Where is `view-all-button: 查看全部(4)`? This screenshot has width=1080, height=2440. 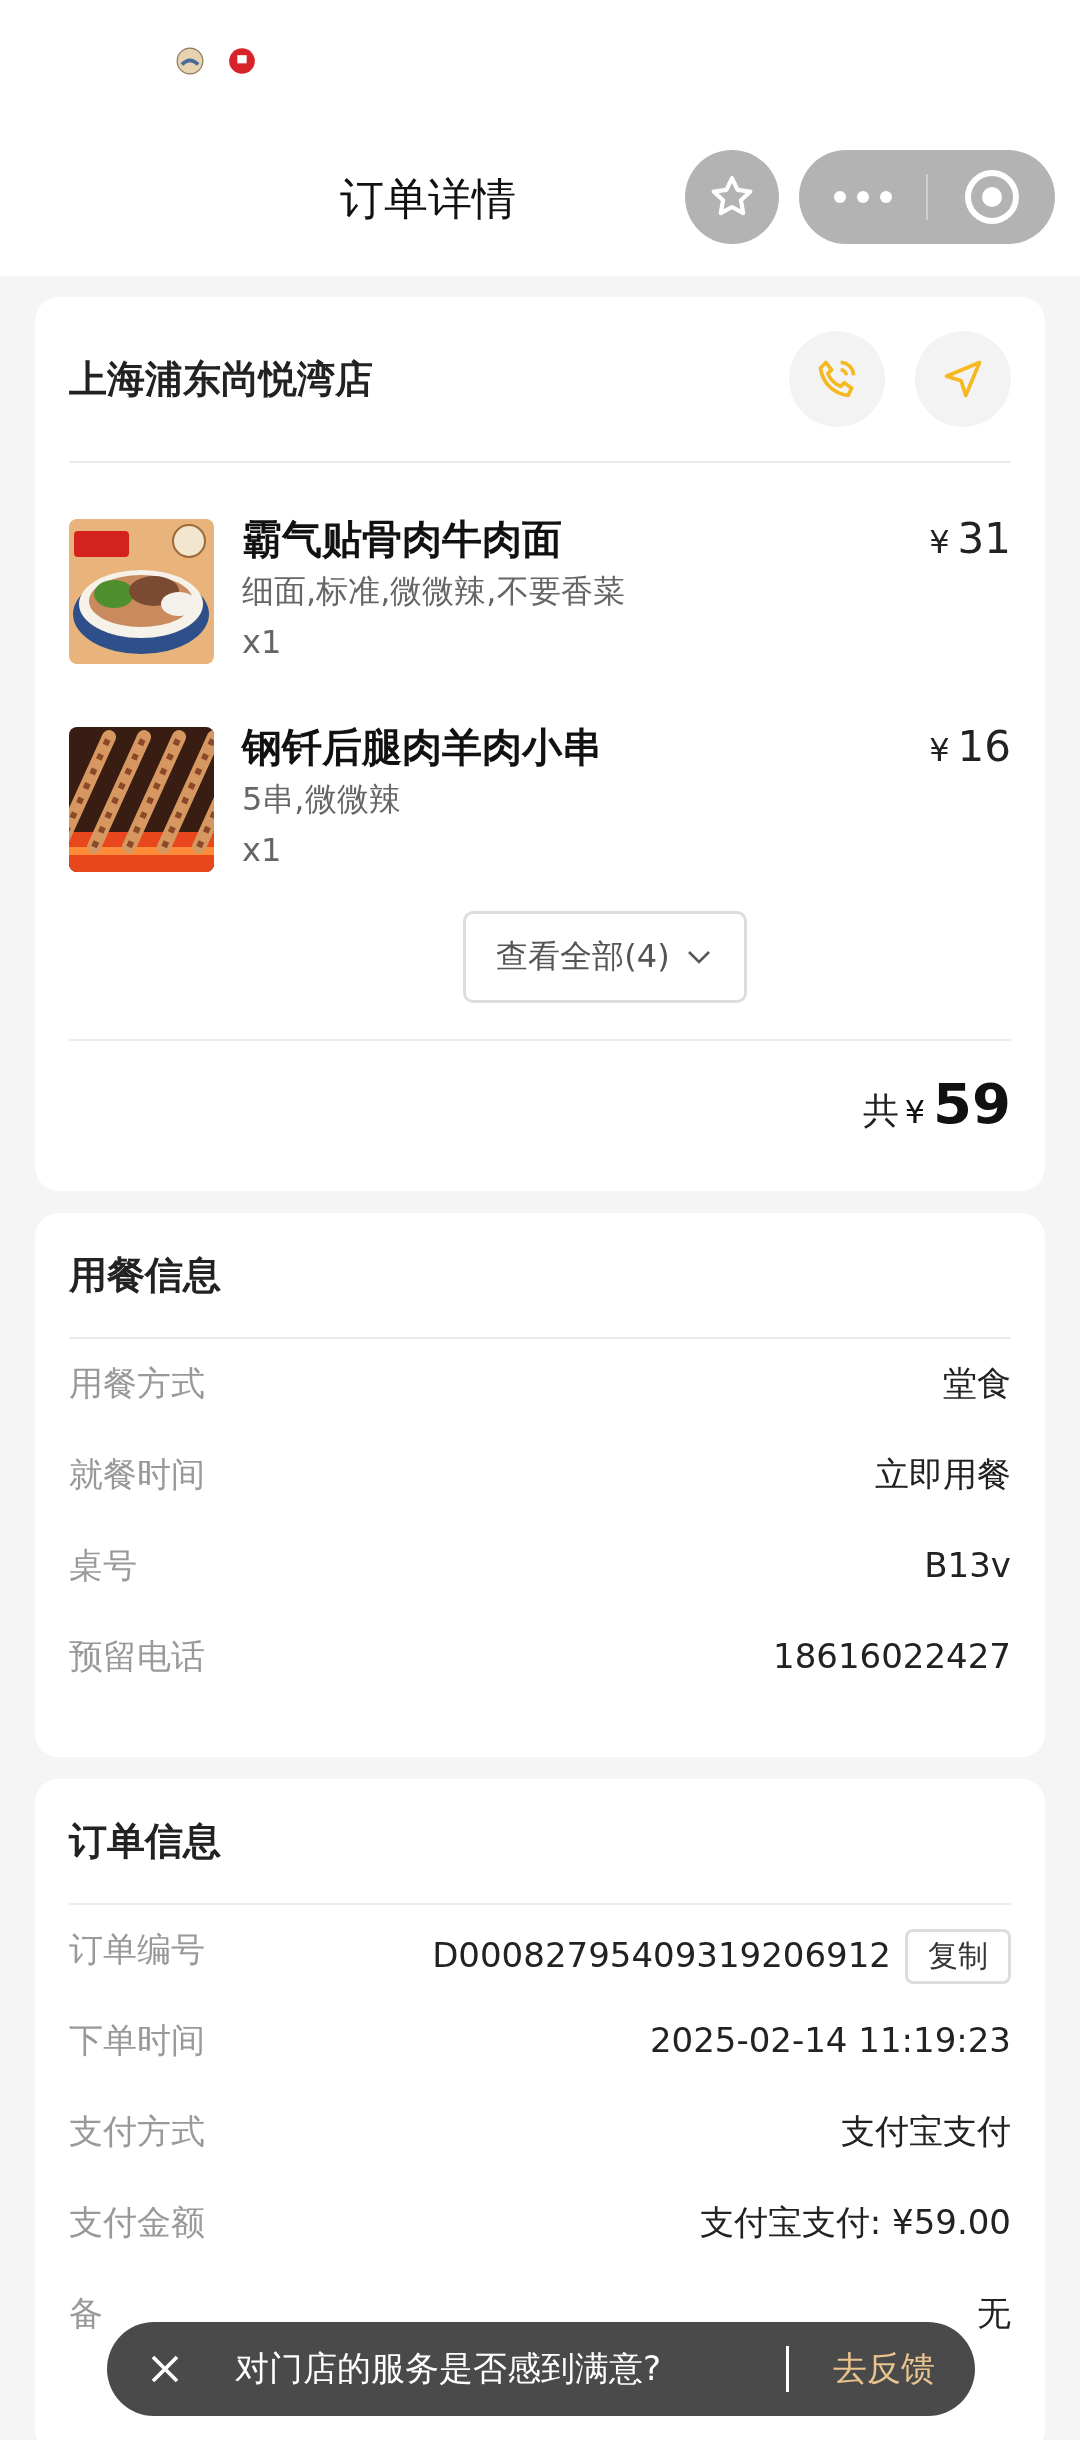 view-all-button: 查看全部(4) is located at coordinates (605, 957).